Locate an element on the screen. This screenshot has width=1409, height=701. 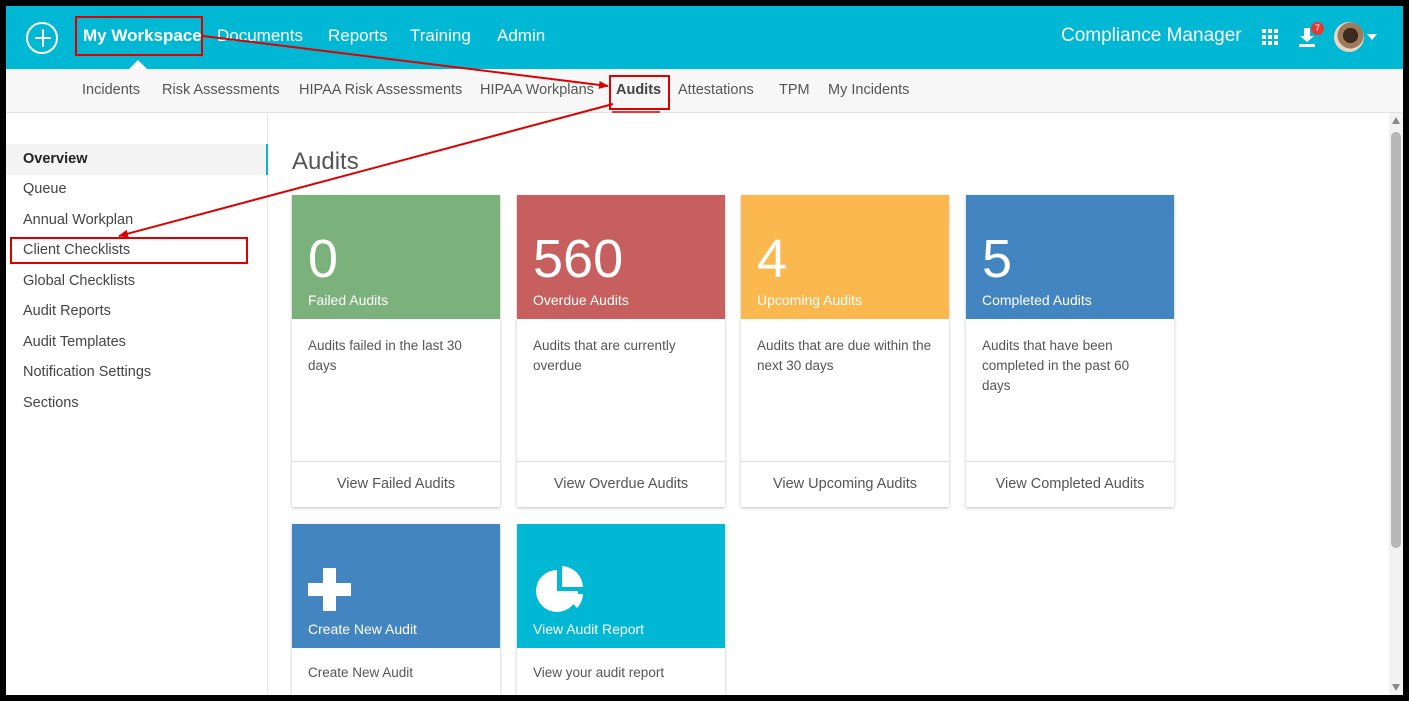
arrow-to-client-checklists is located at coordinates (366, 170).